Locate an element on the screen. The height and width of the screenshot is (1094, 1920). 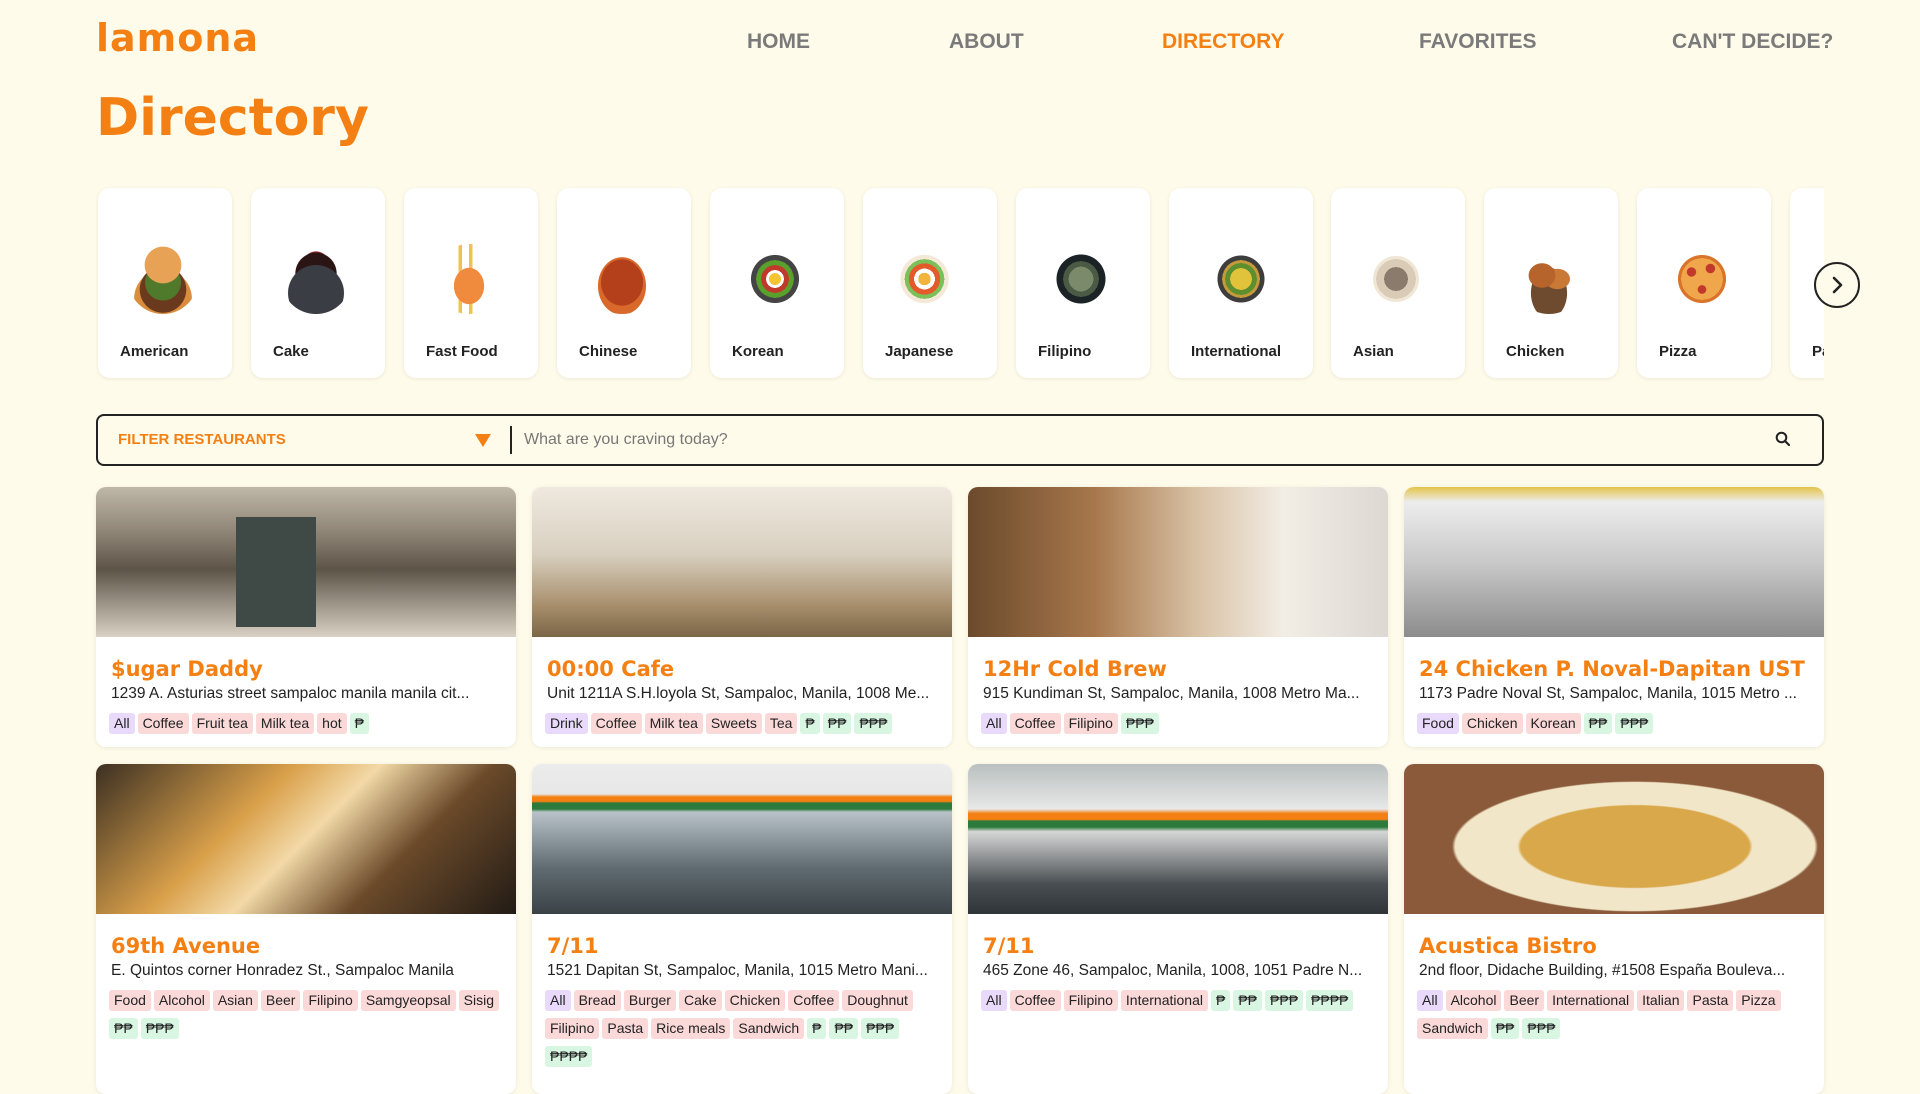
category-tag: Bread is located at coordinates (597, 1000).